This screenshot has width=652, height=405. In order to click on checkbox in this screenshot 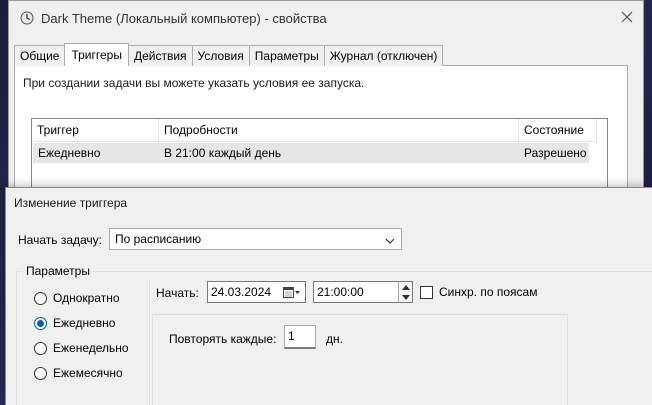, I will do `click(426, 292)`.